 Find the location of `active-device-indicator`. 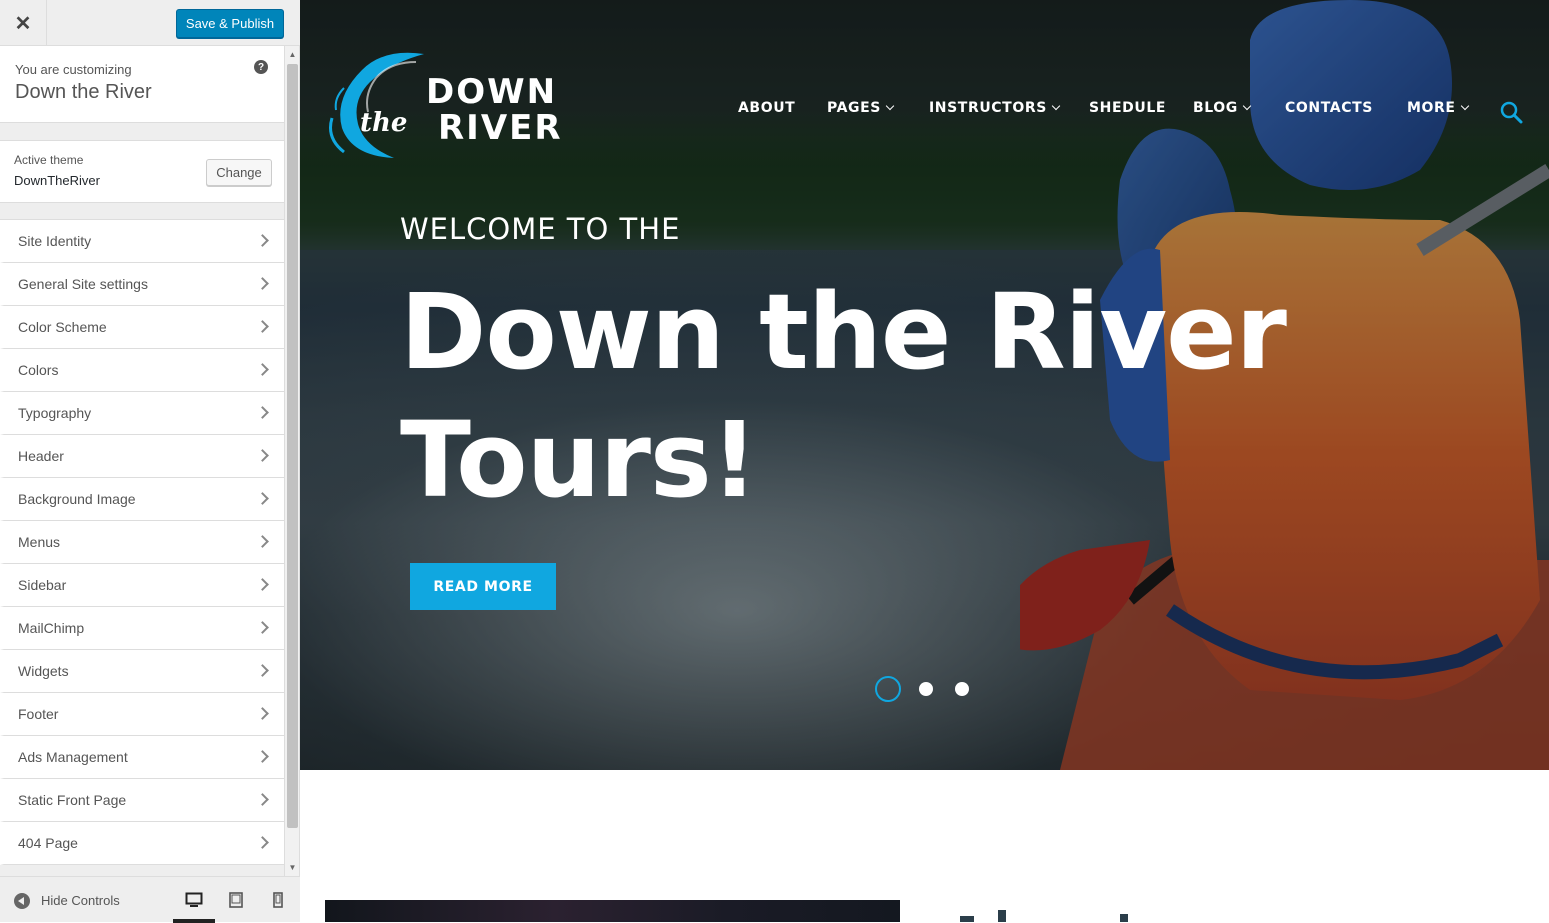

active-device-indicator is located at coordinates (194, 921).